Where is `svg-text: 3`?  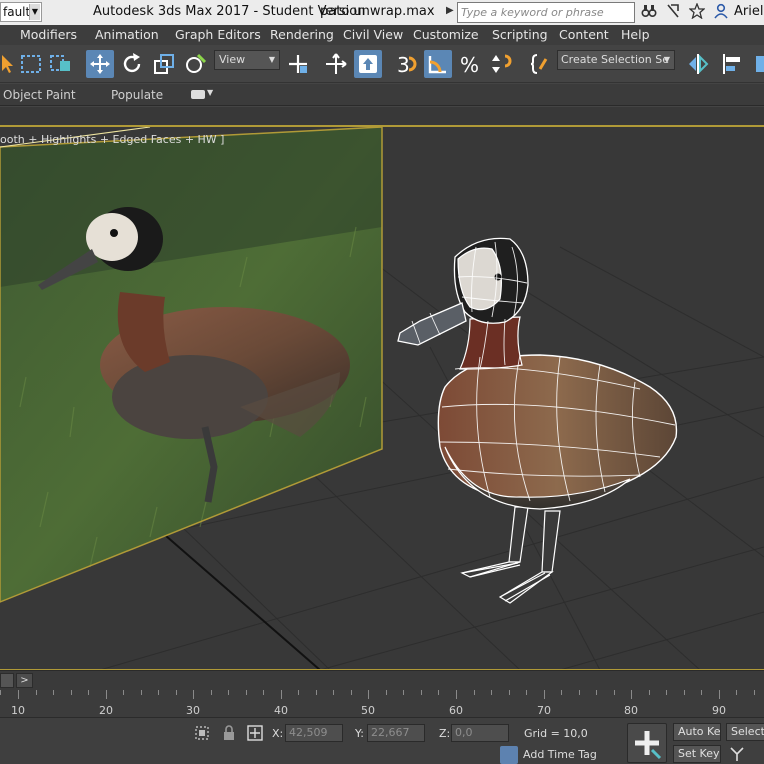 svg-text: 3 is located at coordinates (403, 64).